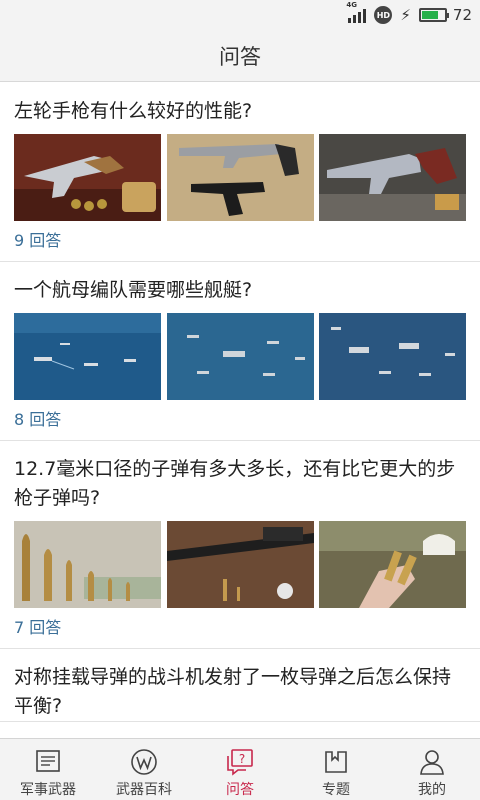 The width and height of the screenshot is (480, 800). I want to click on battery-icon, so click(433, 15).